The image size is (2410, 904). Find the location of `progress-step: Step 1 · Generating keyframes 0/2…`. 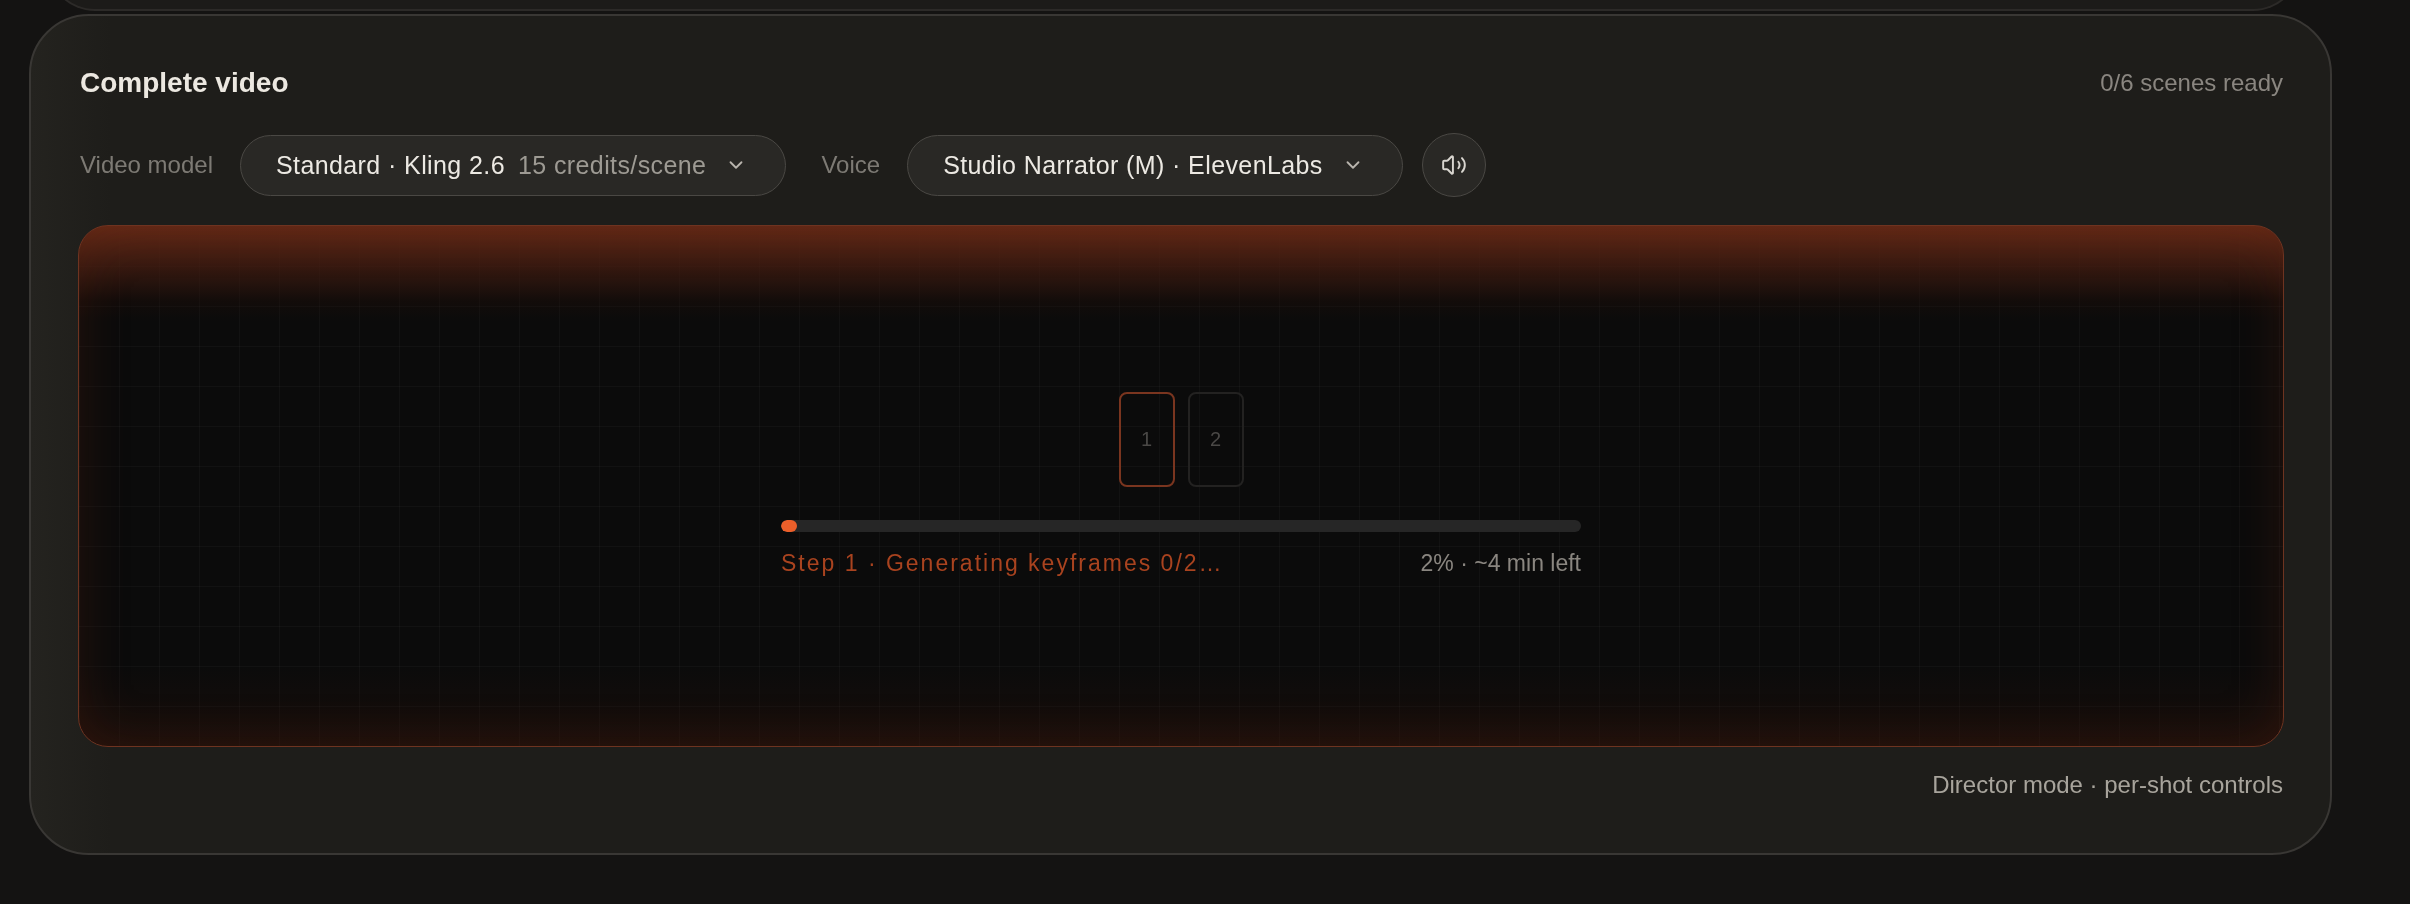

progress-step: Step 1 · Generating keyframes 0/2… is located at coordinates (1002, 563).